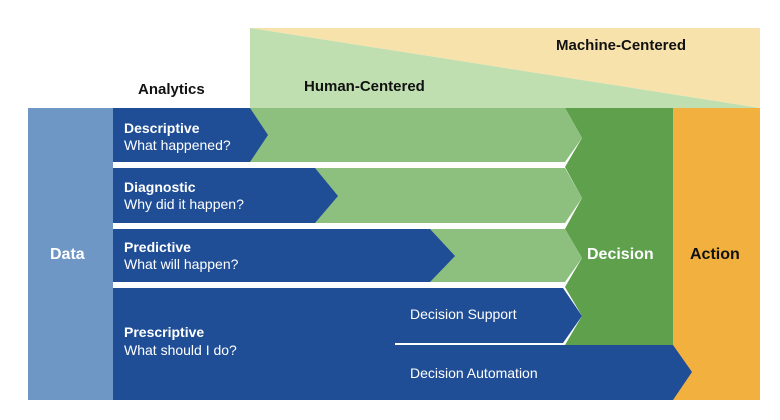 The width and height of the screenshot is (780, 420). Describe the element at coordinates (619, 226) in the screenshot. I see `decision-block` at that location.